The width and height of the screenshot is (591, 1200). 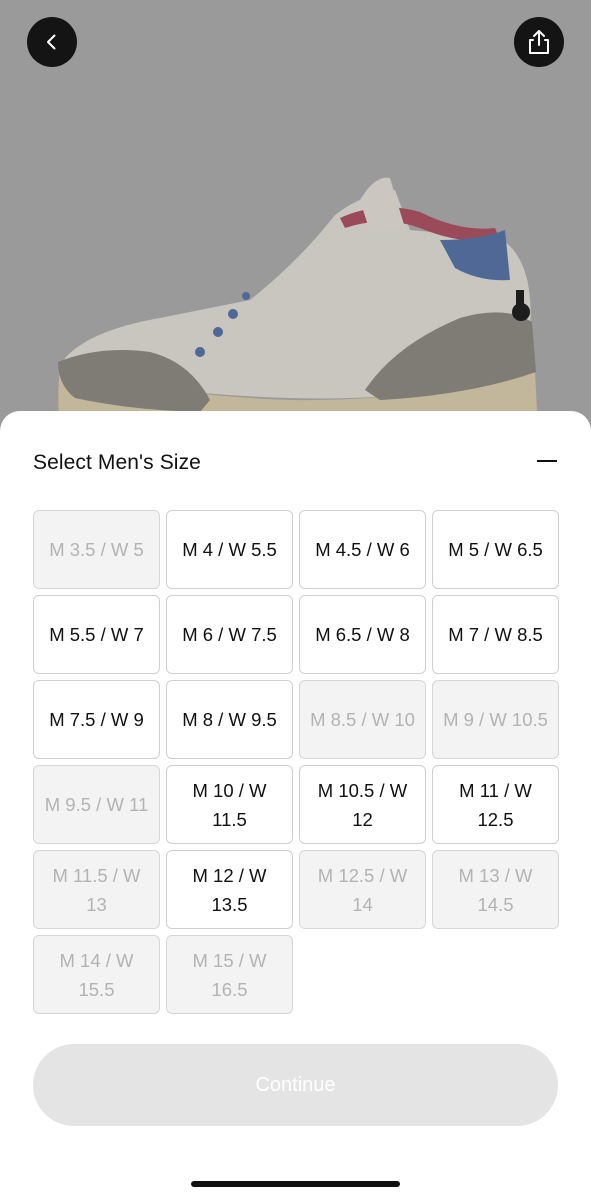 I want to click on size-option: M 5 / W 6.5, so click(x=495, y=549).